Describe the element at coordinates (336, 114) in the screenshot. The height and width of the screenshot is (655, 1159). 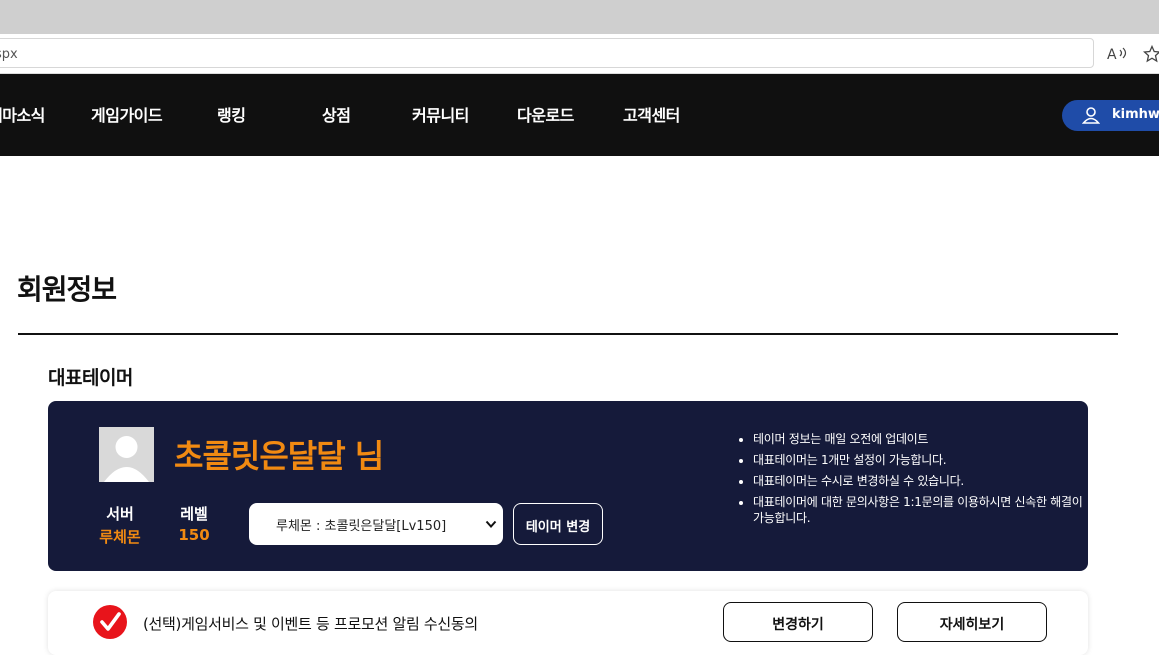
I see `nav-item-shop: 상점` at that location.